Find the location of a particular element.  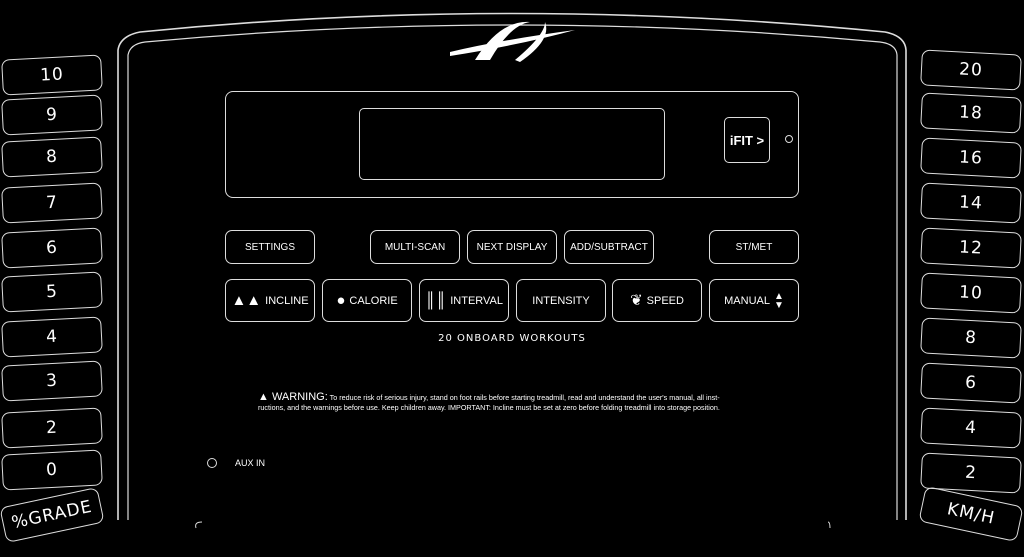

intensity-label: INTENSITY is located at coordinates (561, 300).